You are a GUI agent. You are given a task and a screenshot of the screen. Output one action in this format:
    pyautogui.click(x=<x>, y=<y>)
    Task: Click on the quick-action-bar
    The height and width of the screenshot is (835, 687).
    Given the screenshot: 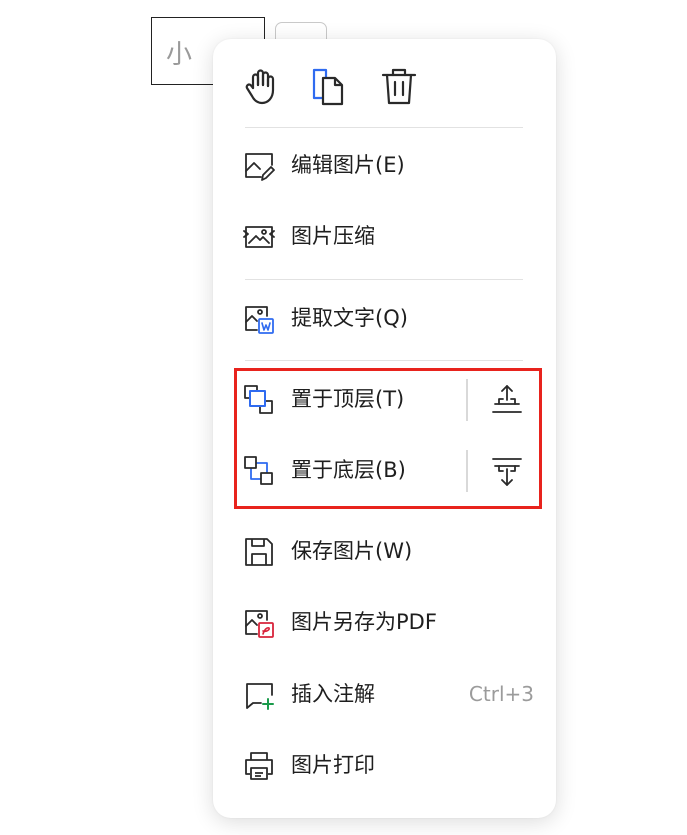 What is the action you would take?
    pyautogui.click(x=384, y=83)
    